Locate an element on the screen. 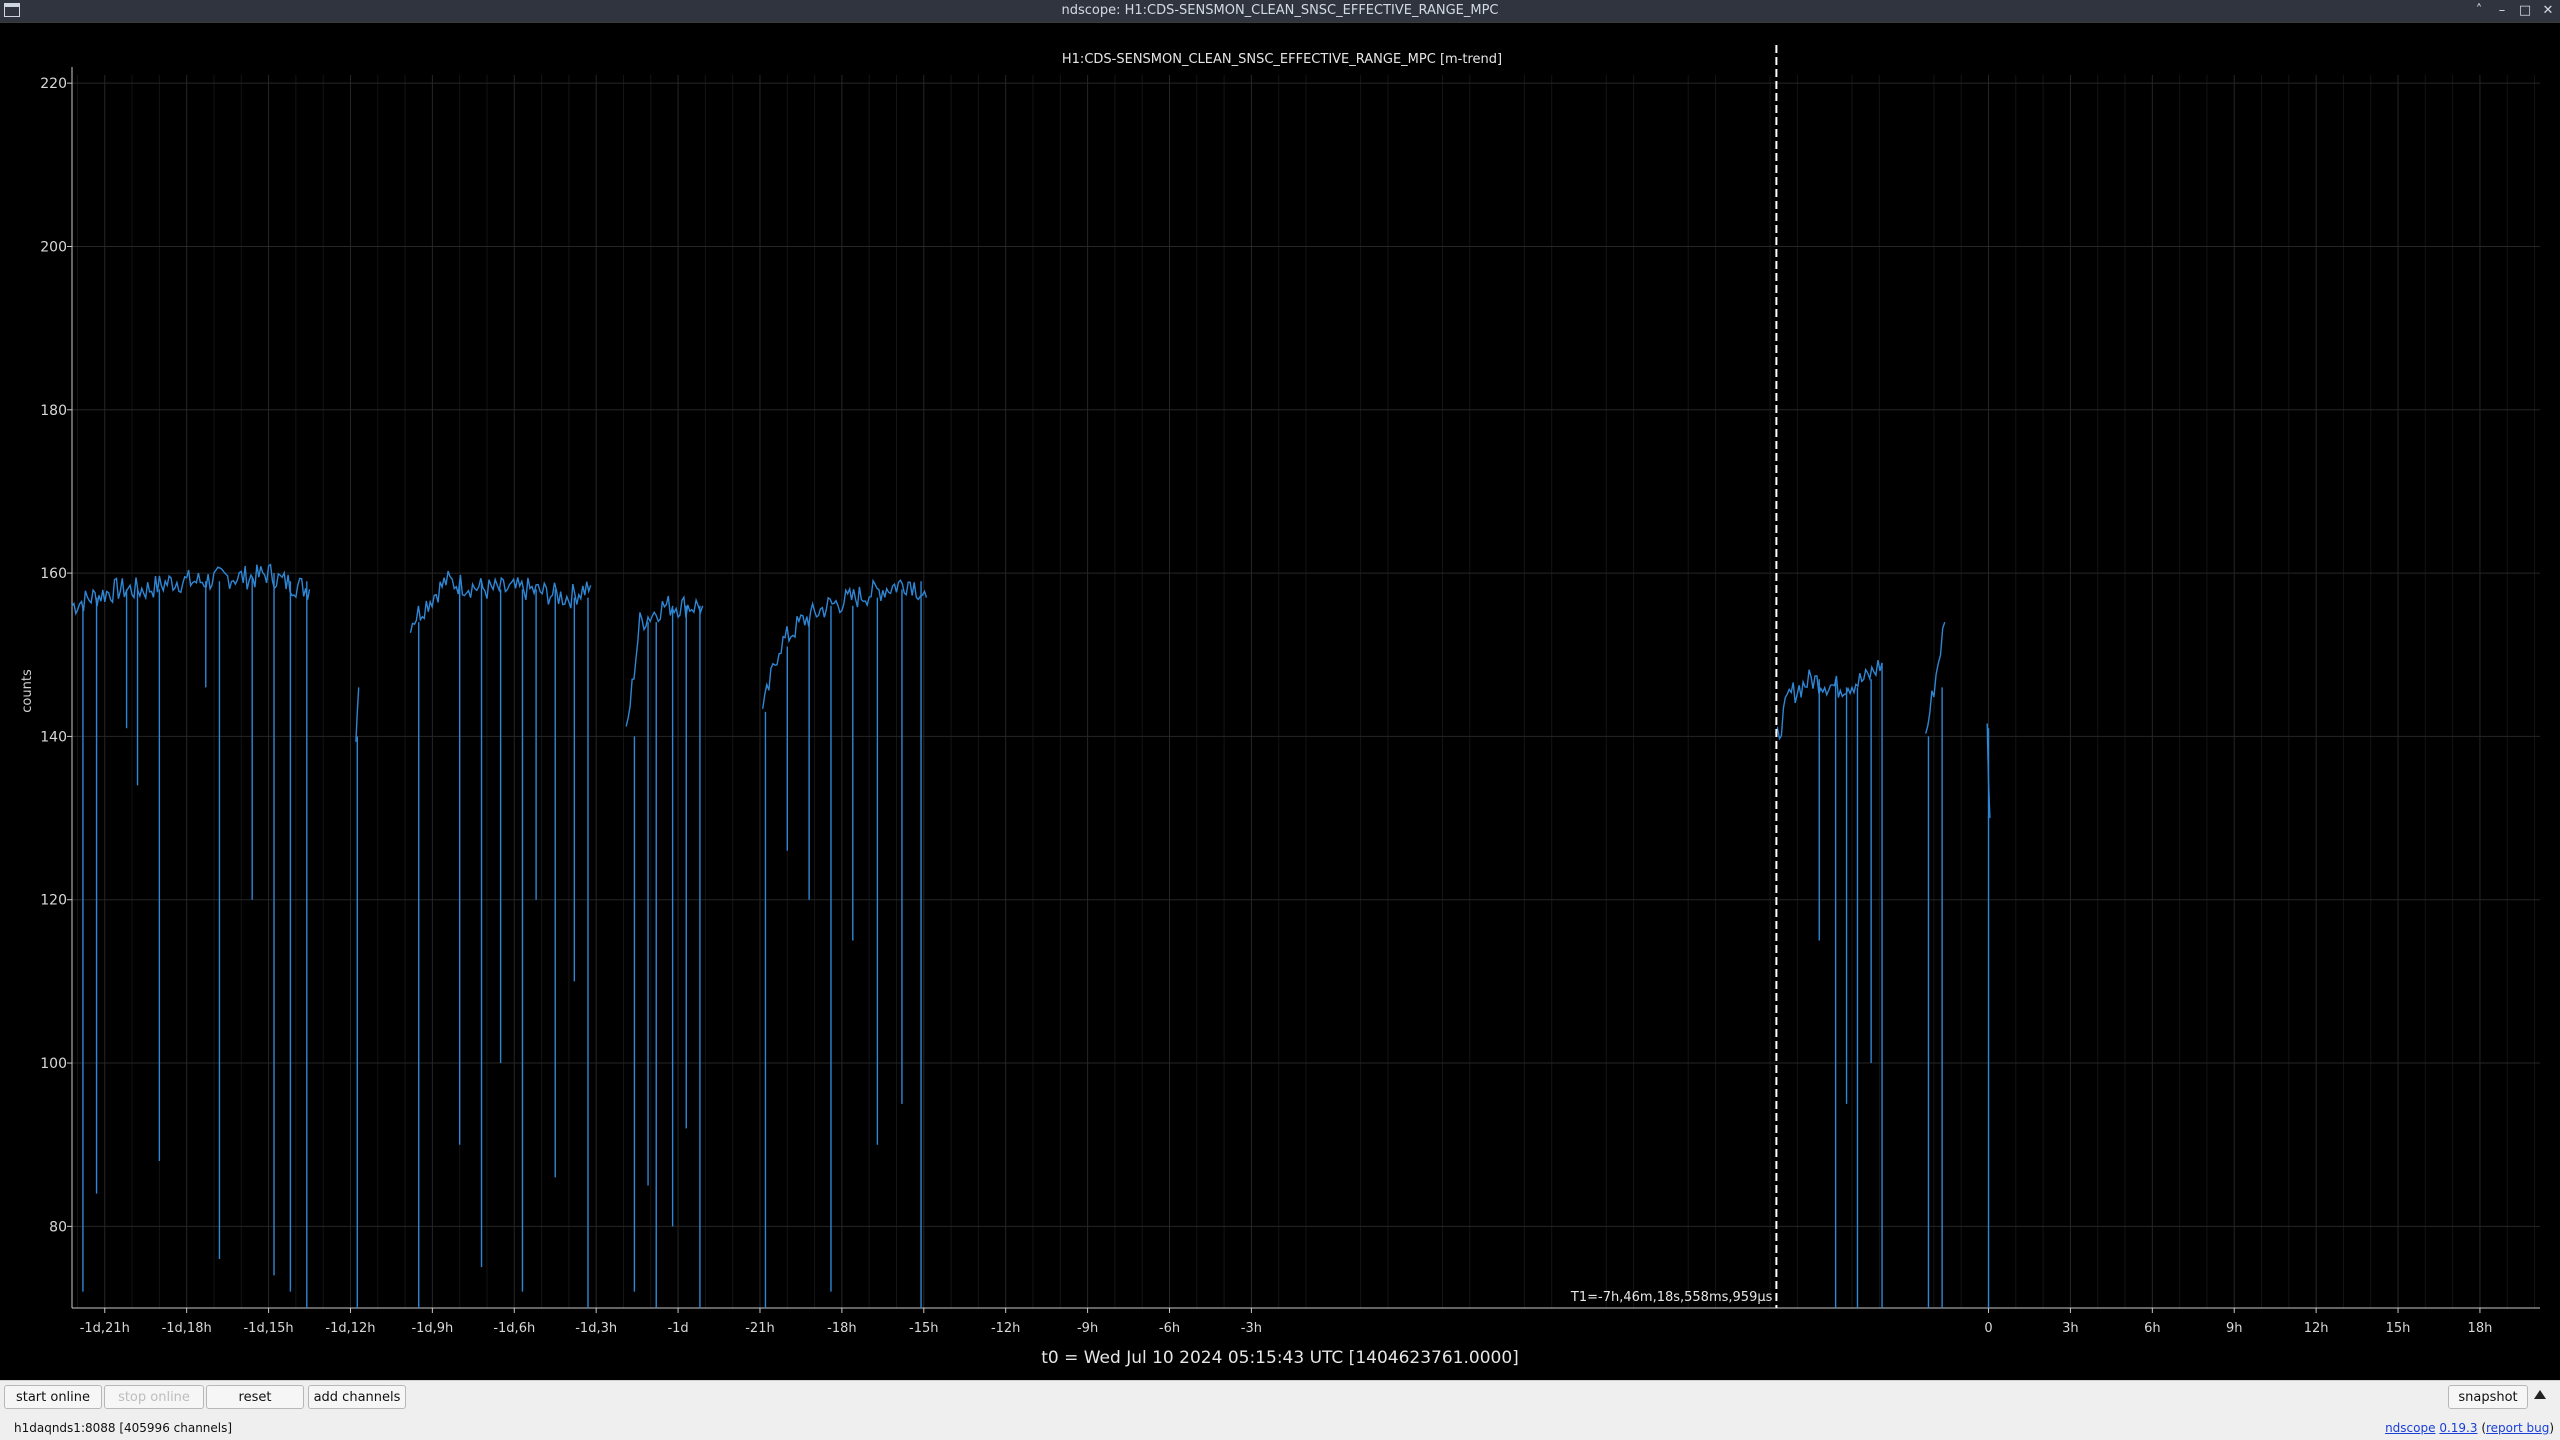 The image size is (2560, 1440). x-tick-label: -6h is located at coordinates (1169, 1328).